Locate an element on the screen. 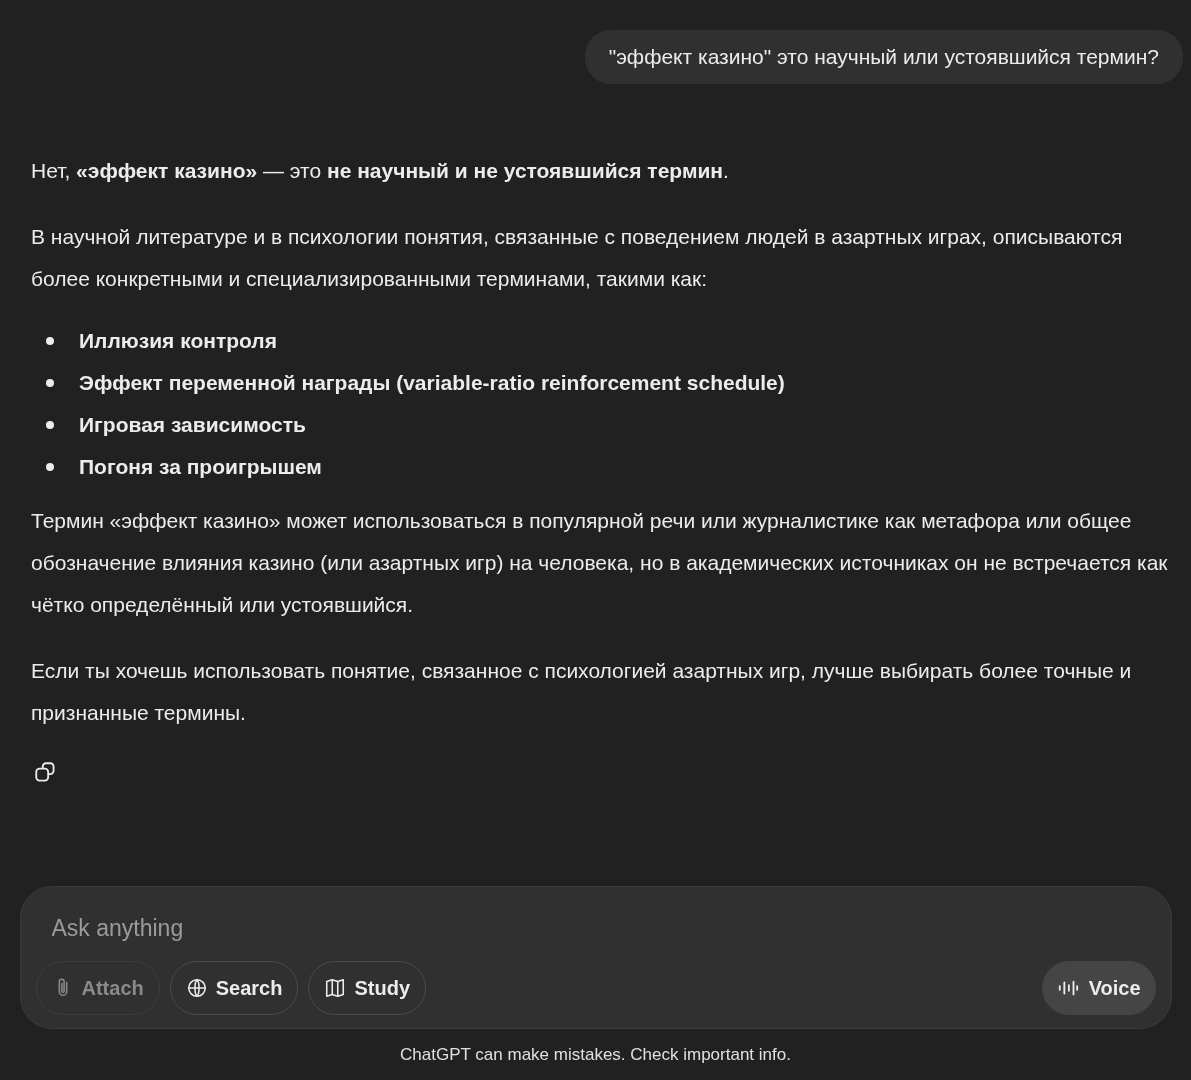  bullet-item: Погоня за проигрышем is located at coordinates (200, 467).